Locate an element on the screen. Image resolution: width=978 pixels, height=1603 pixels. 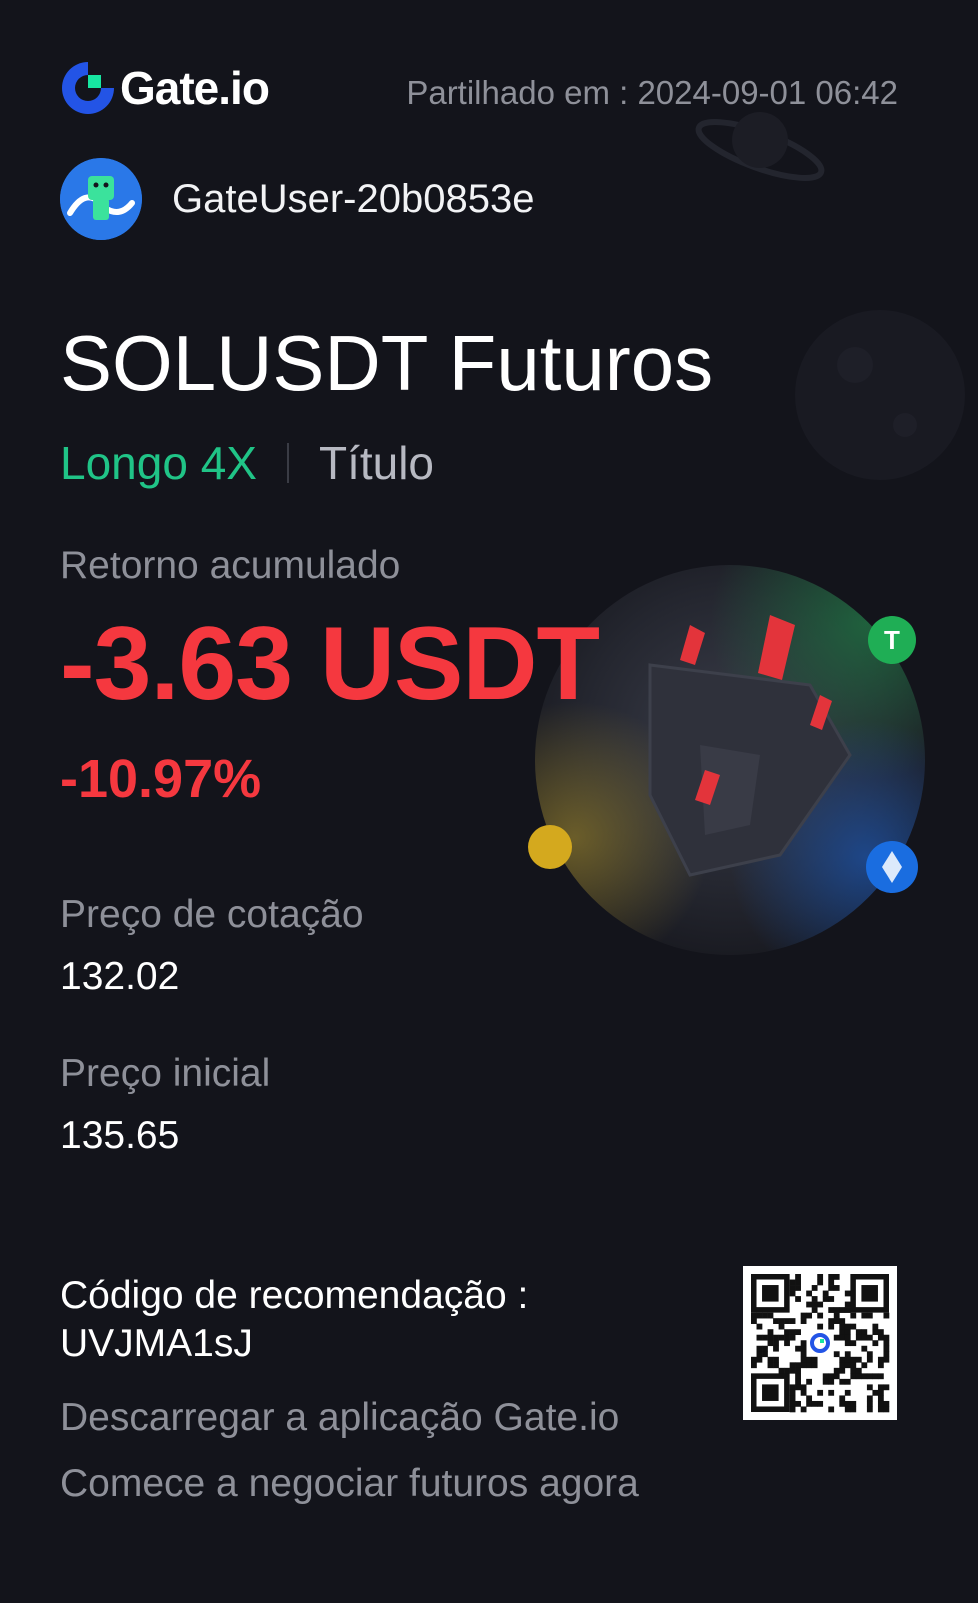
position-tags: Longo 4X Título is located at coordinates (247, 463).